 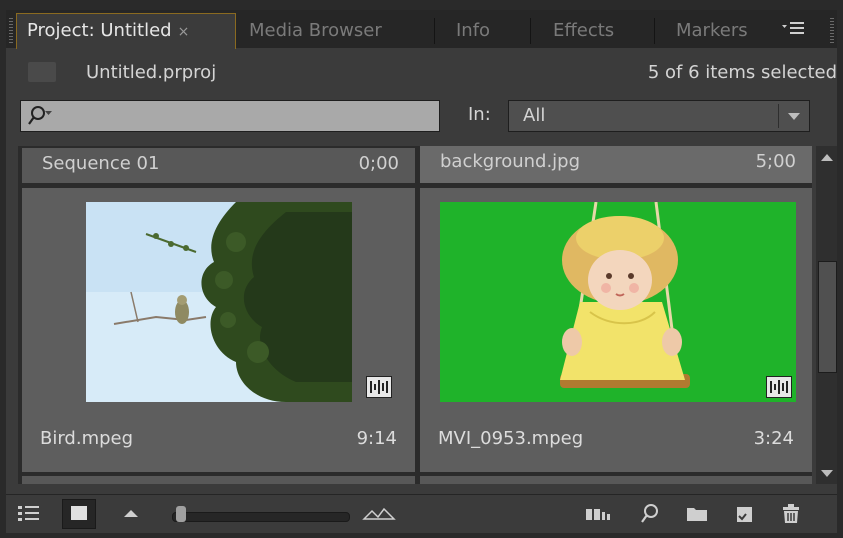 I want to click on in-filter-value: All, so click(x=534, y=115).